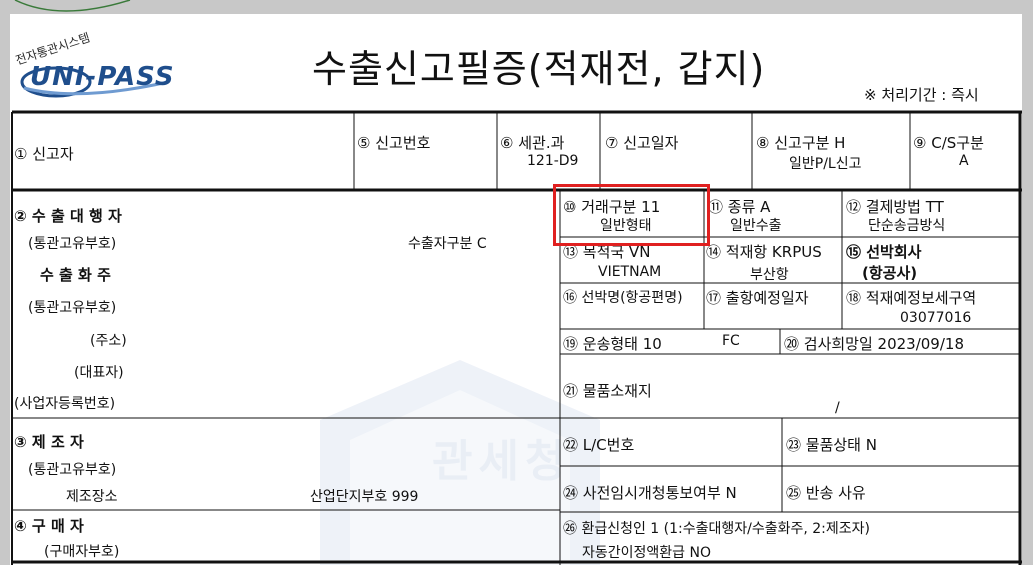 The width and height of the screenshot is (1033, 565). Describe the element at coordinates (756, 226) in the screenshot. I see `export-kind-value: 일반수출` at that location.